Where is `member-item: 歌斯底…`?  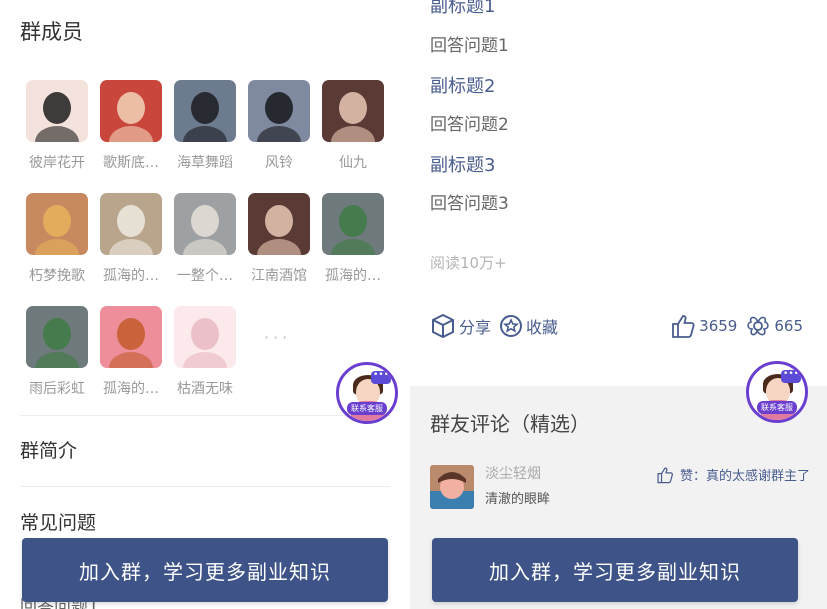 member-item: 歌斯底… is located at coordinates (131, 126).